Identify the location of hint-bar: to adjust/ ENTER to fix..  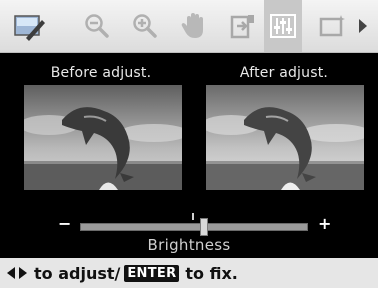
(189, 273).